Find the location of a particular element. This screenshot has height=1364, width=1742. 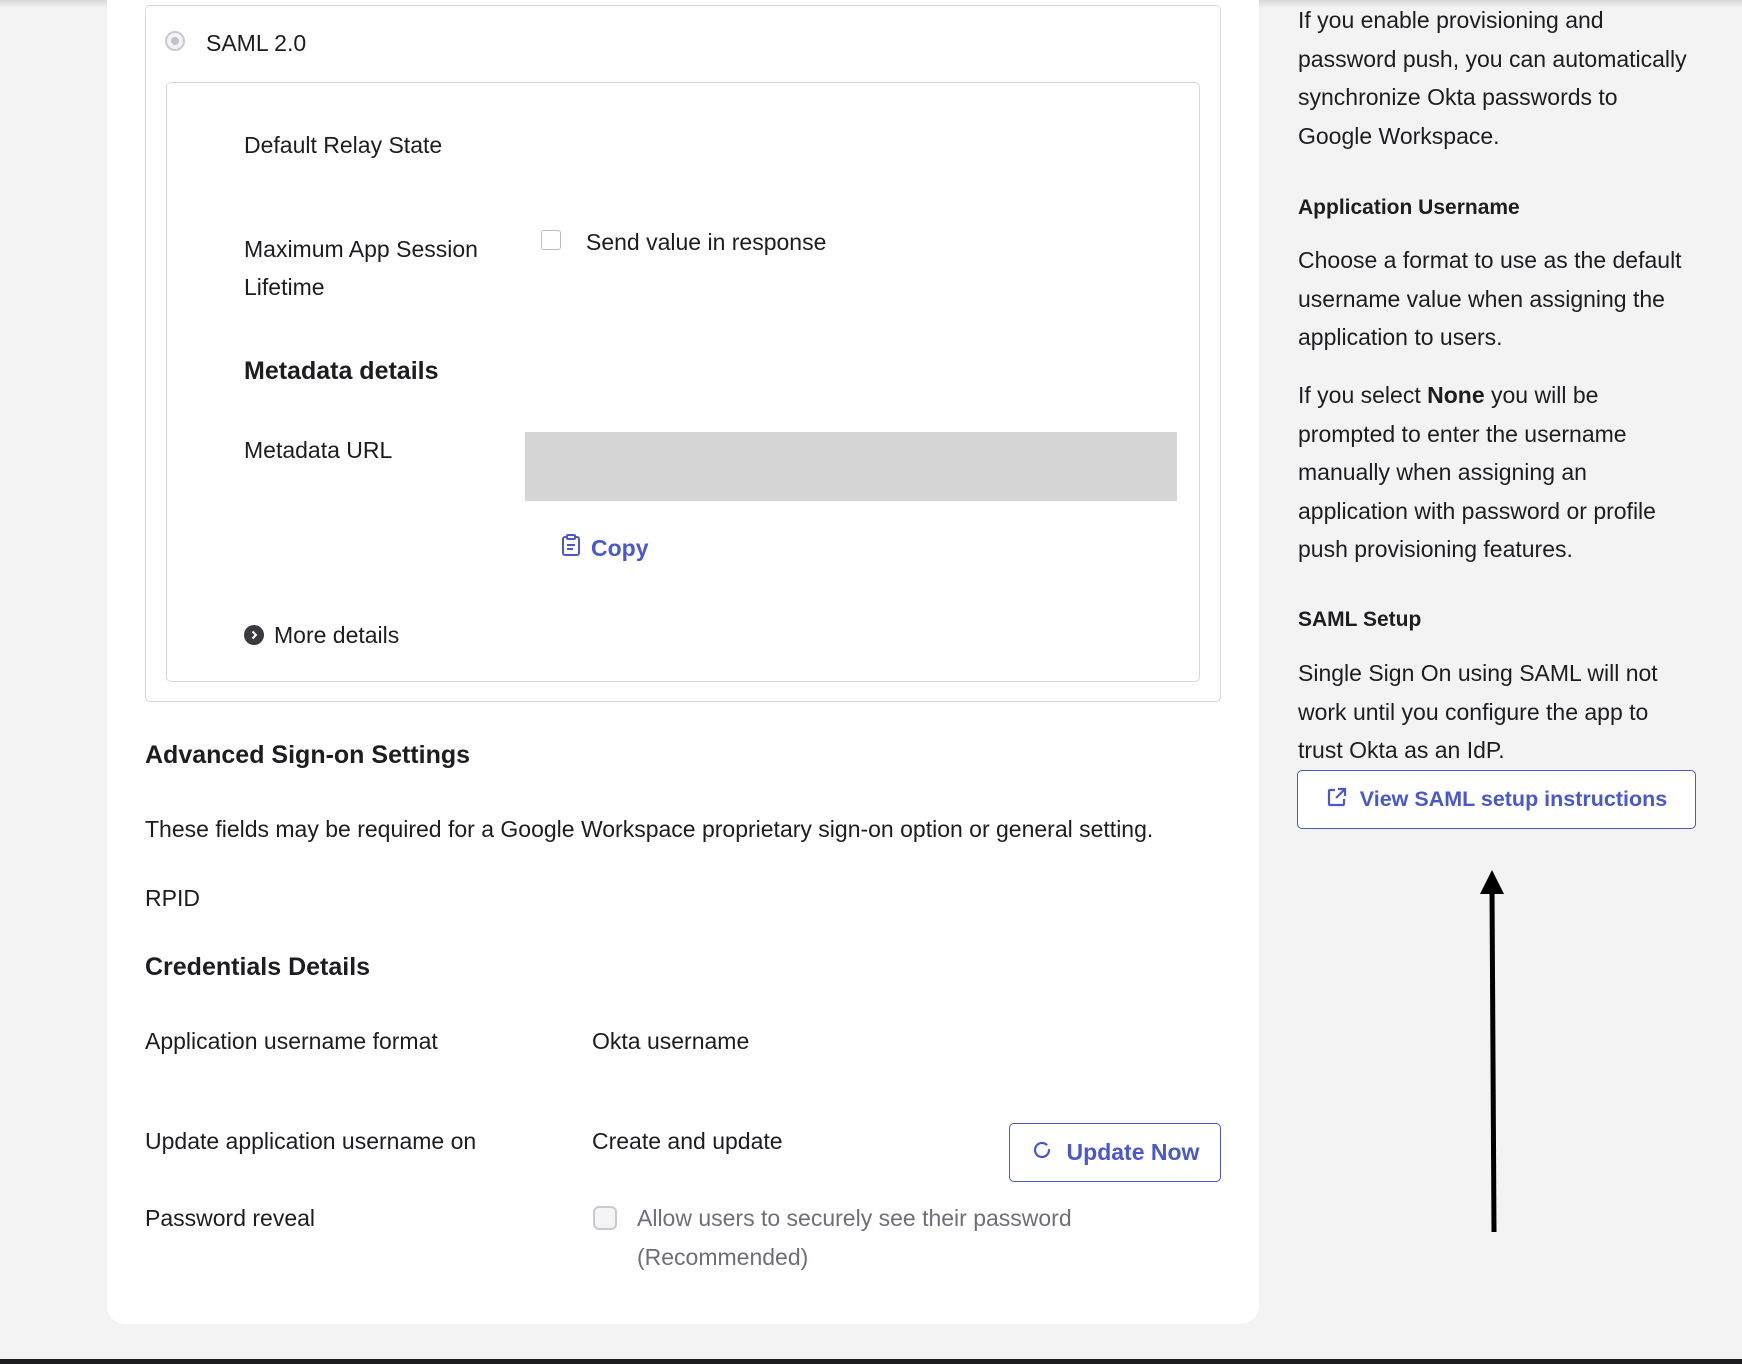

clipboard-icon is located at coordinates (571, 548).